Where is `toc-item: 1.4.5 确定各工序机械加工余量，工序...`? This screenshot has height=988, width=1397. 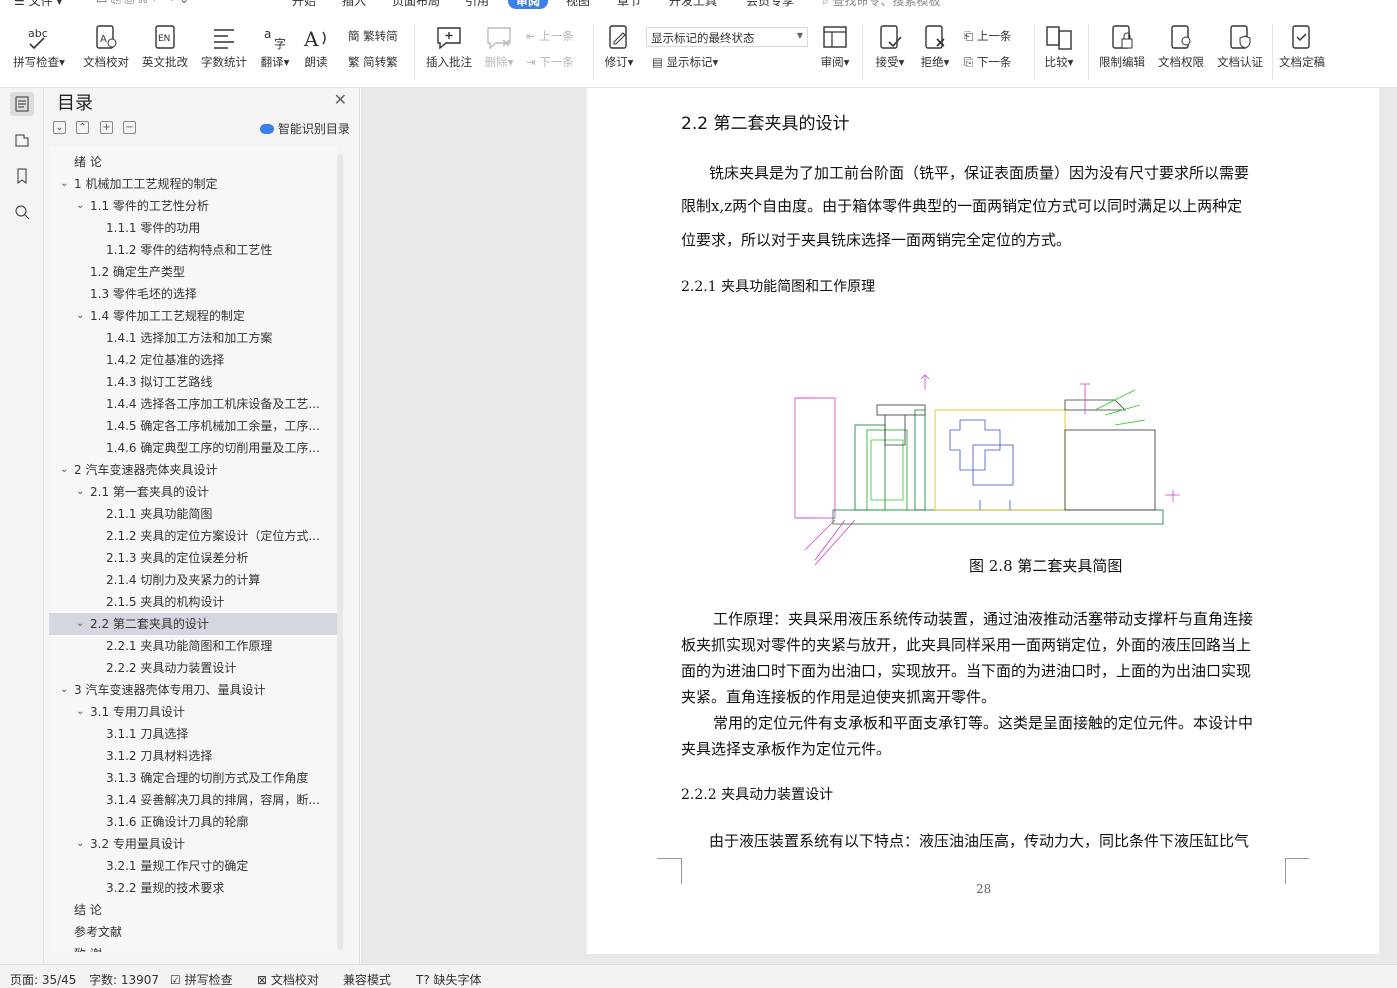
toc-item: 1.4.5 确定各工序机械加工余量，工序... is located at coordinates (193, 426).